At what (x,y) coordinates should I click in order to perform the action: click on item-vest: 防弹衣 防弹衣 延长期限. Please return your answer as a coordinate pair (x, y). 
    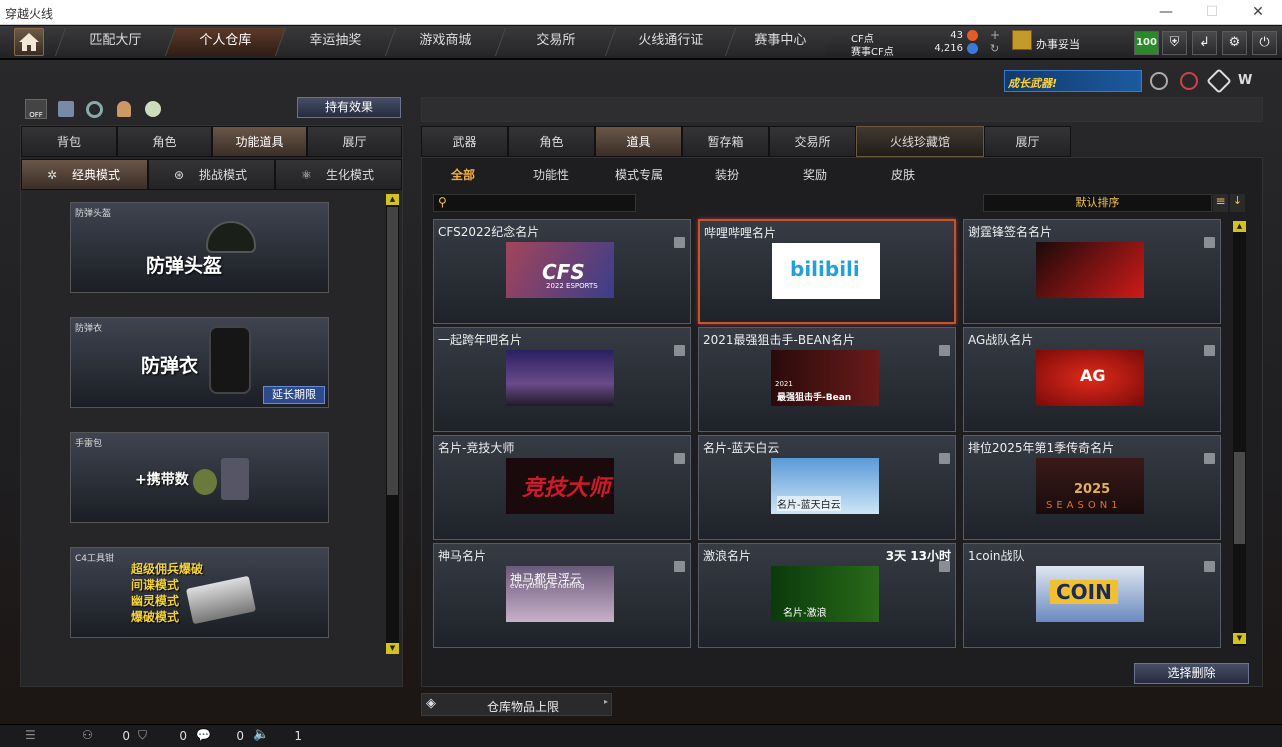
    Looking at the image, I should click on (199, 362).